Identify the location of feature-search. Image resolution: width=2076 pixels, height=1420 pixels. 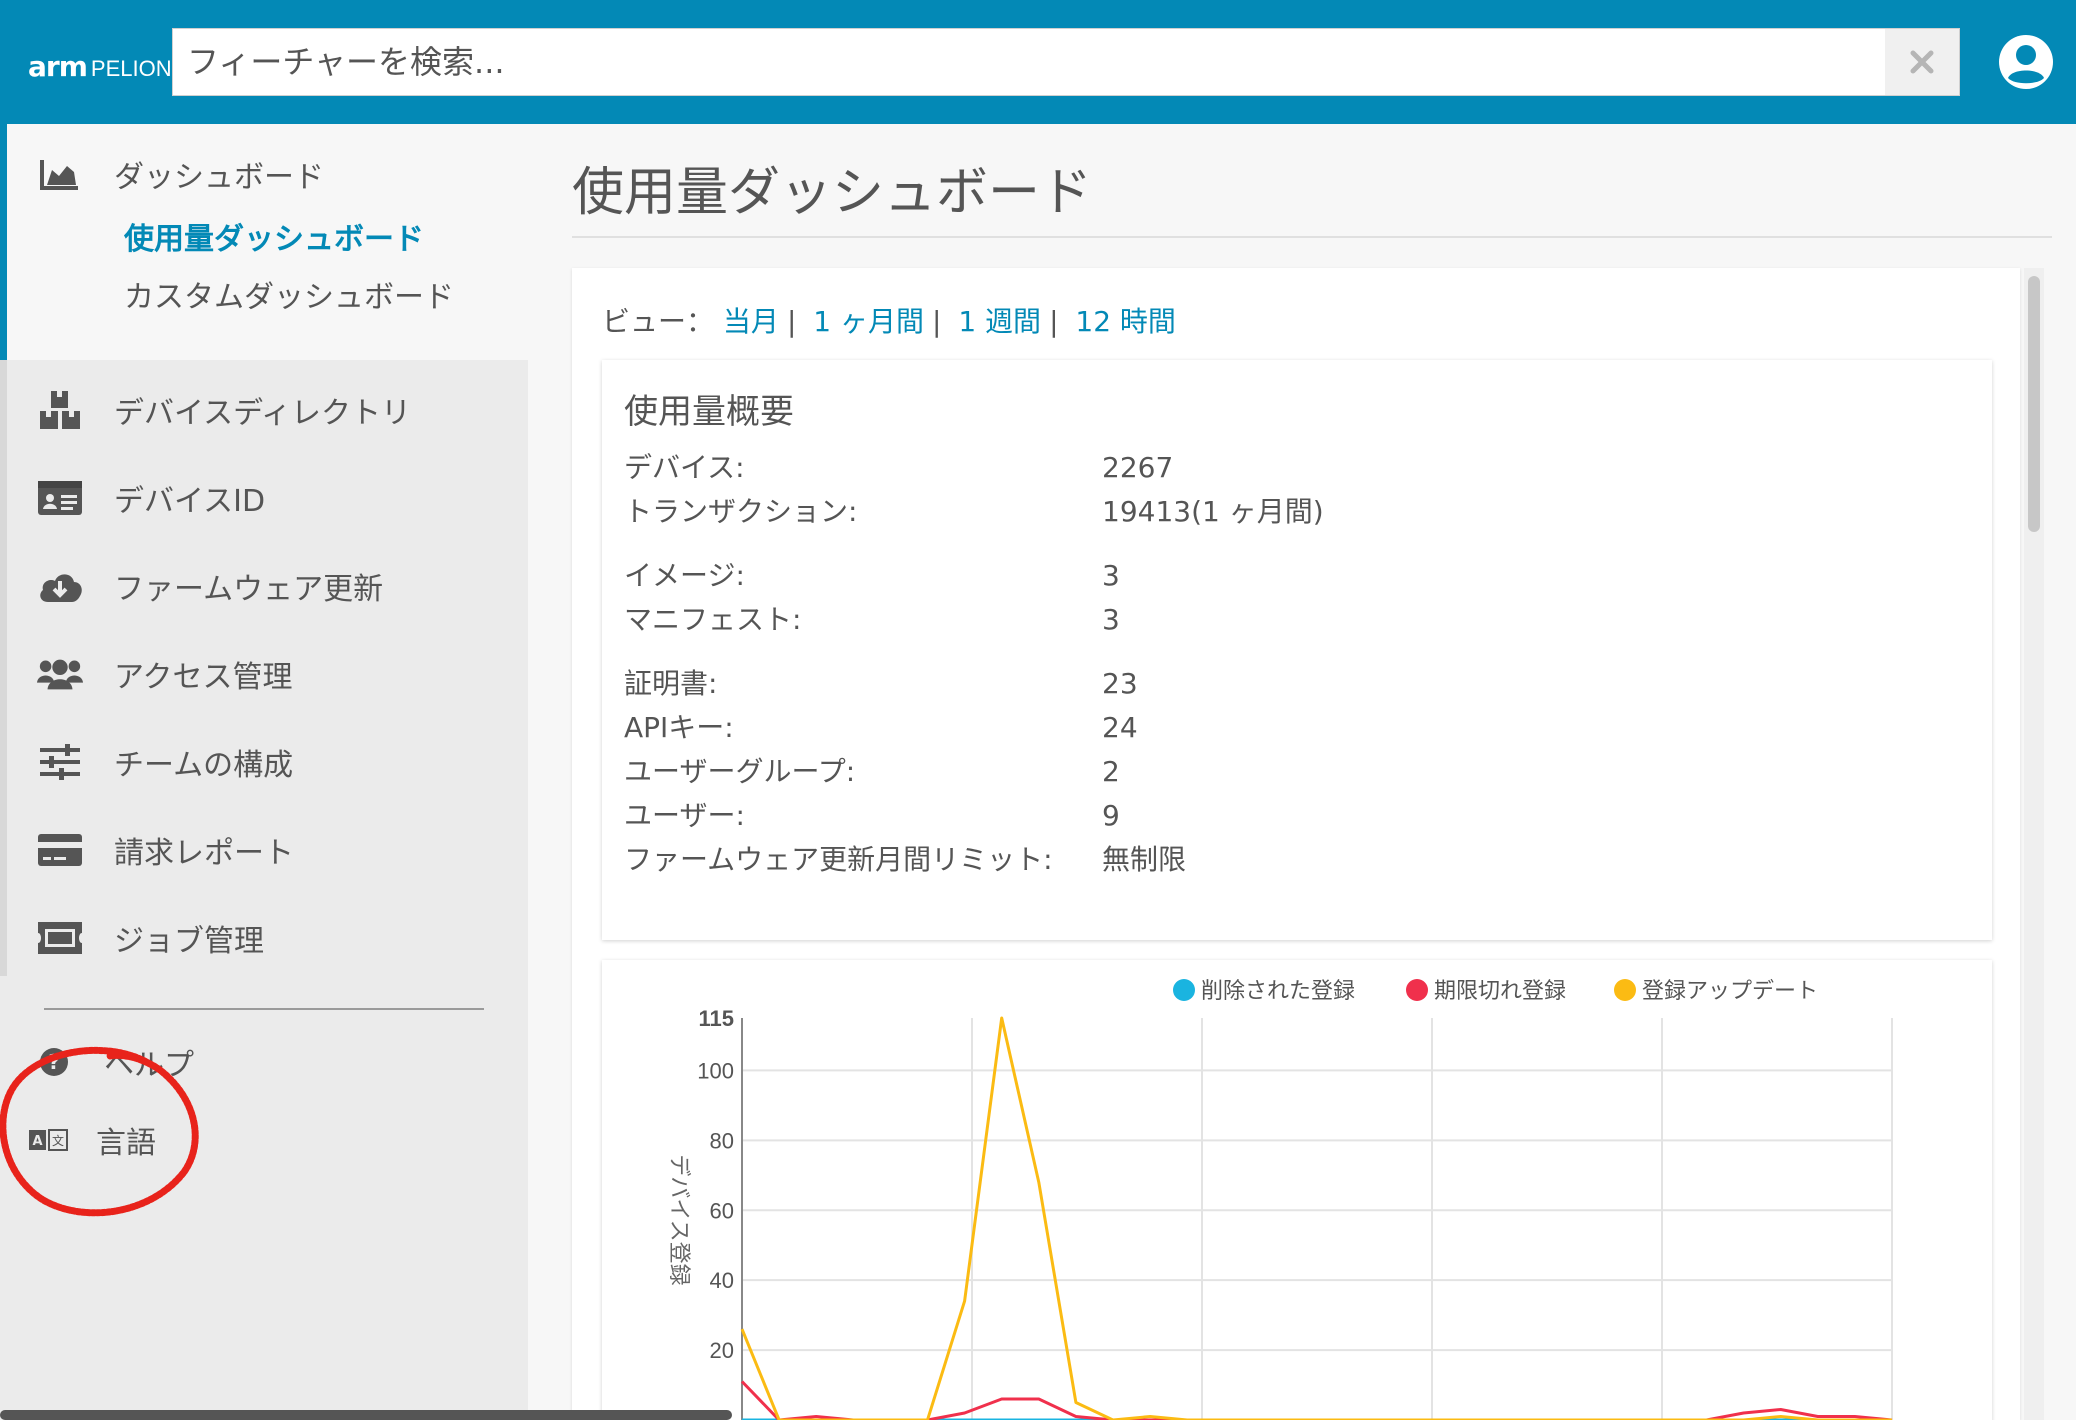
(1066, 62).